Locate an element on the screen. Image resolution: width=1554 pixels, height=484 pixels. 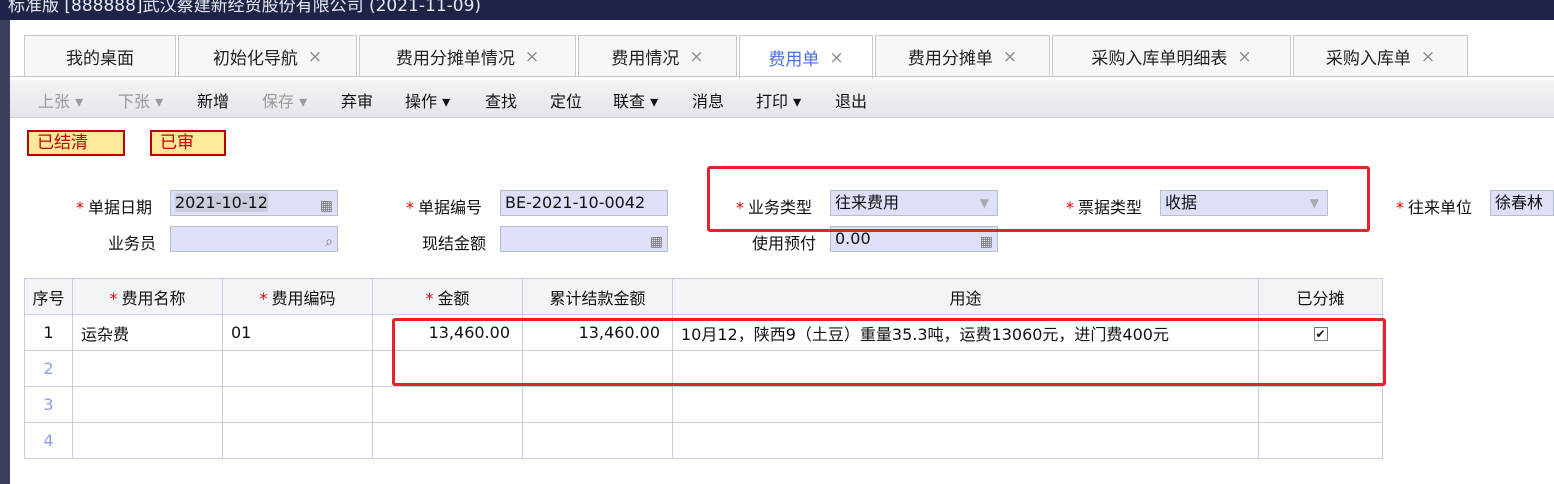
row-seq: 1 is located at coordinates (48, 332).